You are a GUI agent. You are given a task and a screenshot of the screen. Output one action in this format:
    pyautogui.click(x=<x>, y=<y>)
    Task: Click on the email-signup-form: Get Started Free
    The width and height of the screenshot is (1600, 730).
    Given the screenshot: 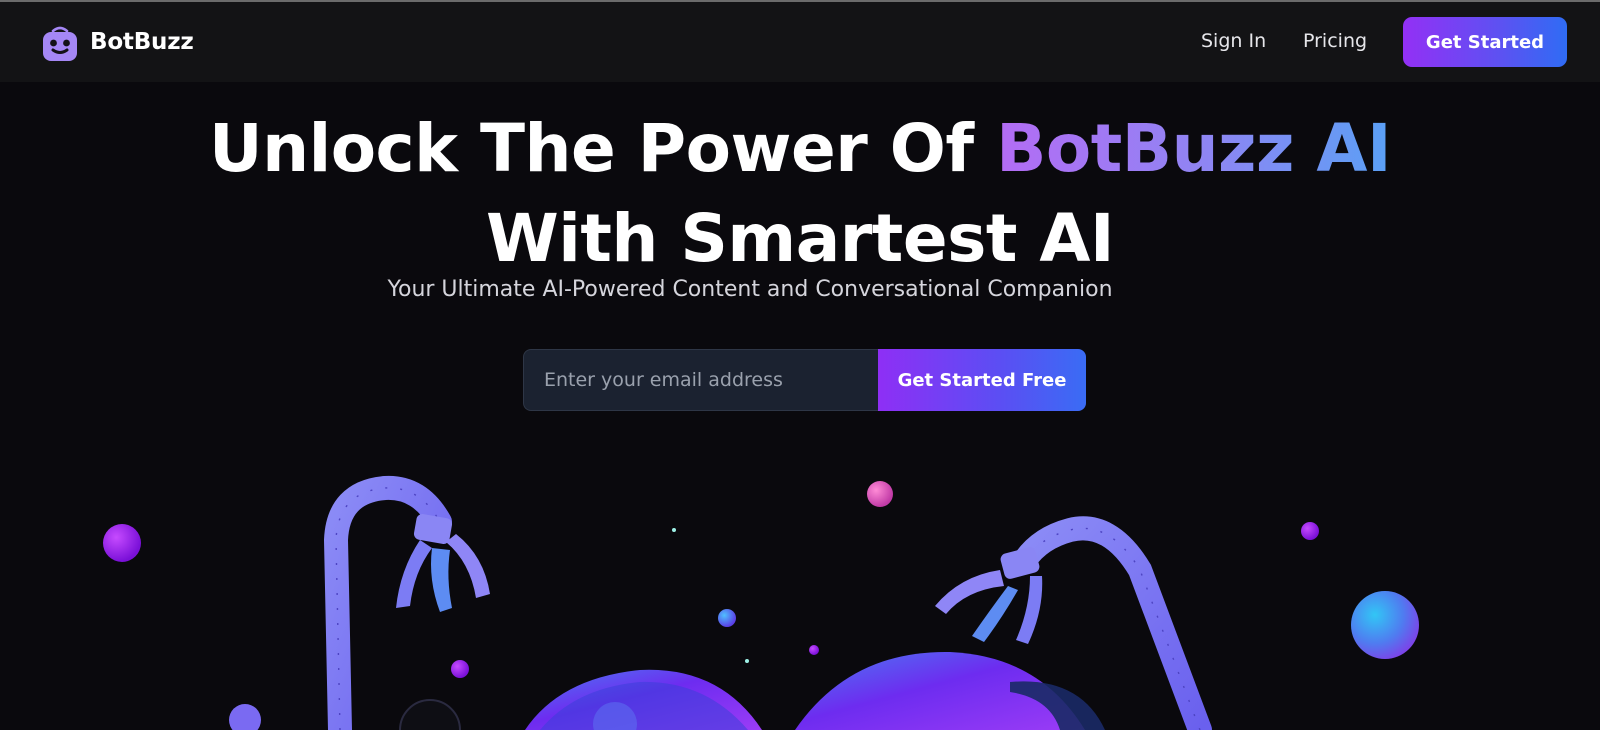 What is the action you would take?
    pyautogui.click(x=804, y=380)
    